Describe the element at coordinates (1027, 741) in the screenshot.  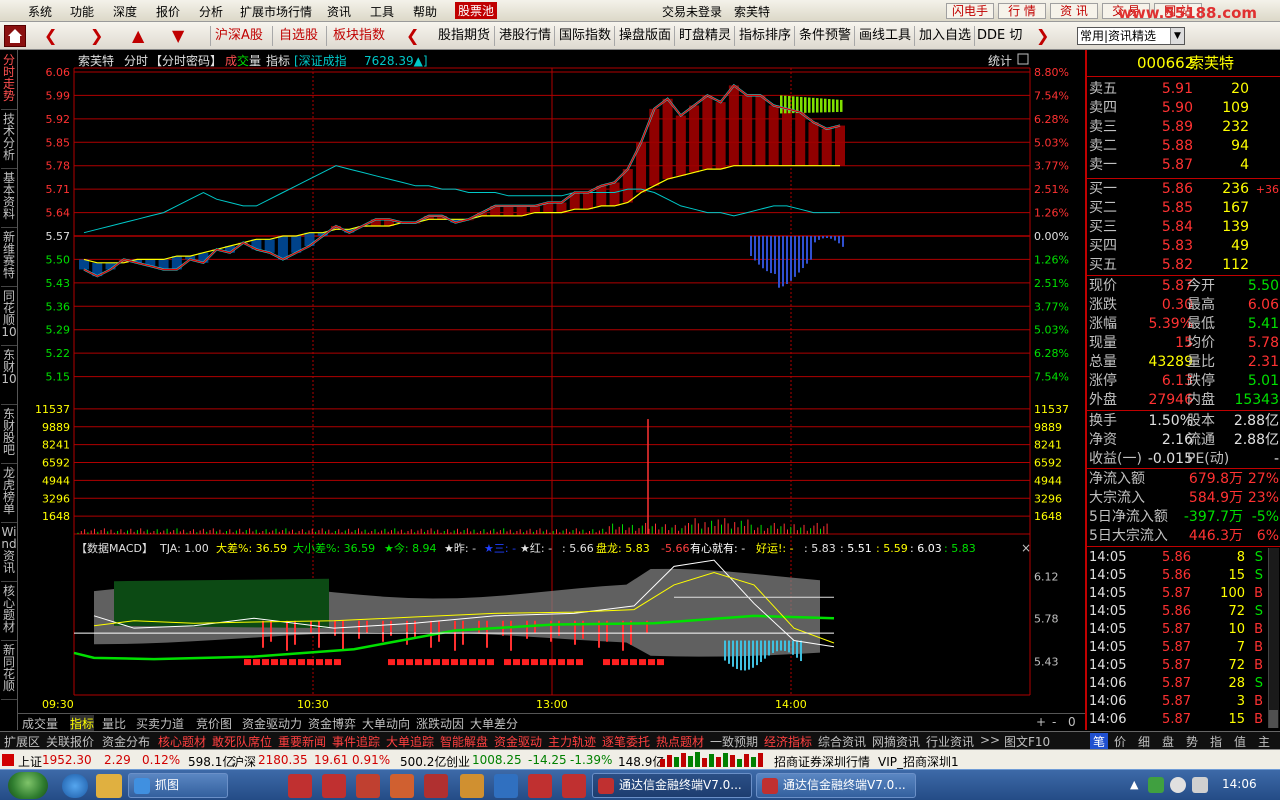
I see `ext-tab-19: 图文F10` at that location.